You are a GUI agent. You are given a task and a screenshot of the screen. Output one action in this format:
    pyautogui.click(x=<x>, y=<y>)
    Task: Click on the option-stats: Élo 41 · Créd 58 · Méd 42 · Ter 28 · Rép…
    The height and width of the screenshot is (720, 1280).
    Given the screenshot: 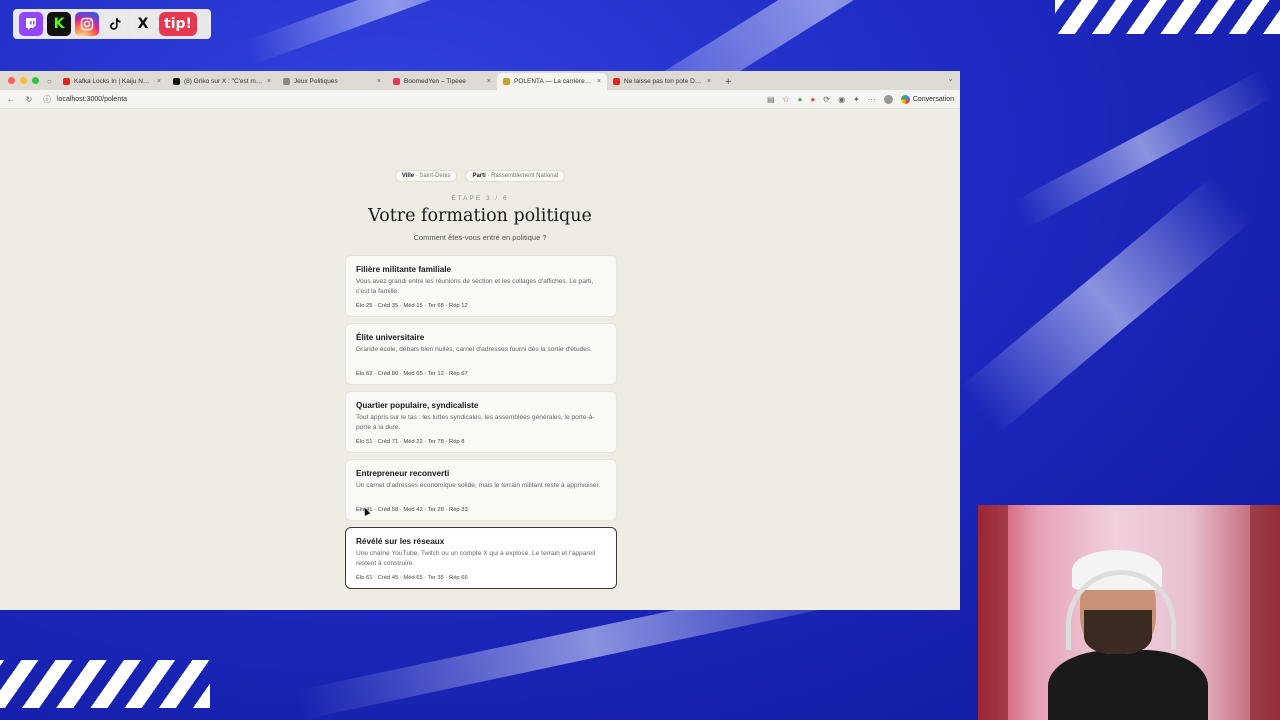 What is the action you would take?
    pyautogui.click(x=412, y=510)
    